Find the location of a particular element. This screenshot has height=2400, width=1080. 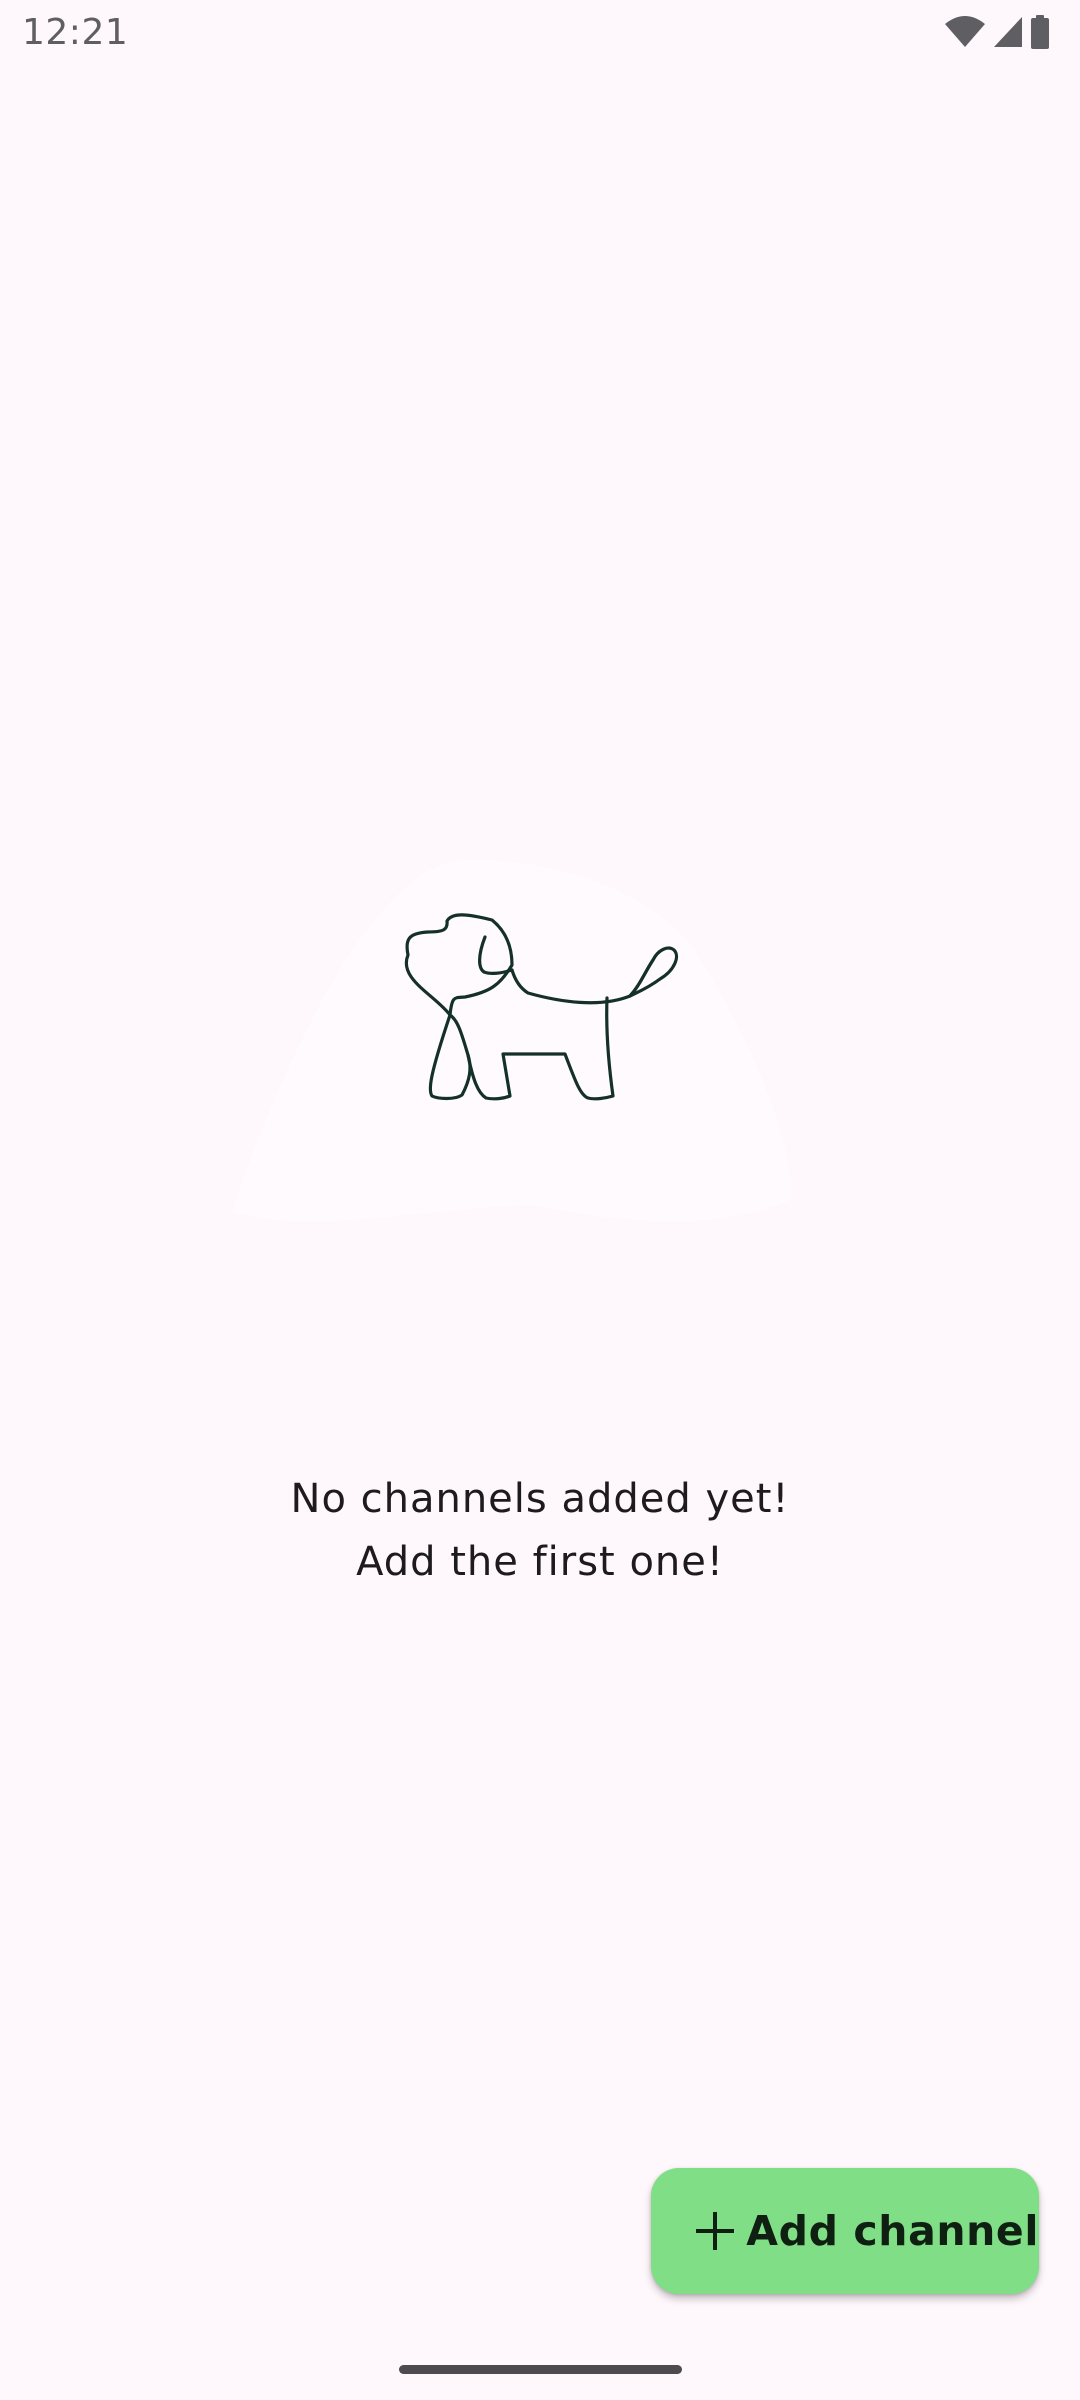

status-icons is located at coordinates (997, 32).